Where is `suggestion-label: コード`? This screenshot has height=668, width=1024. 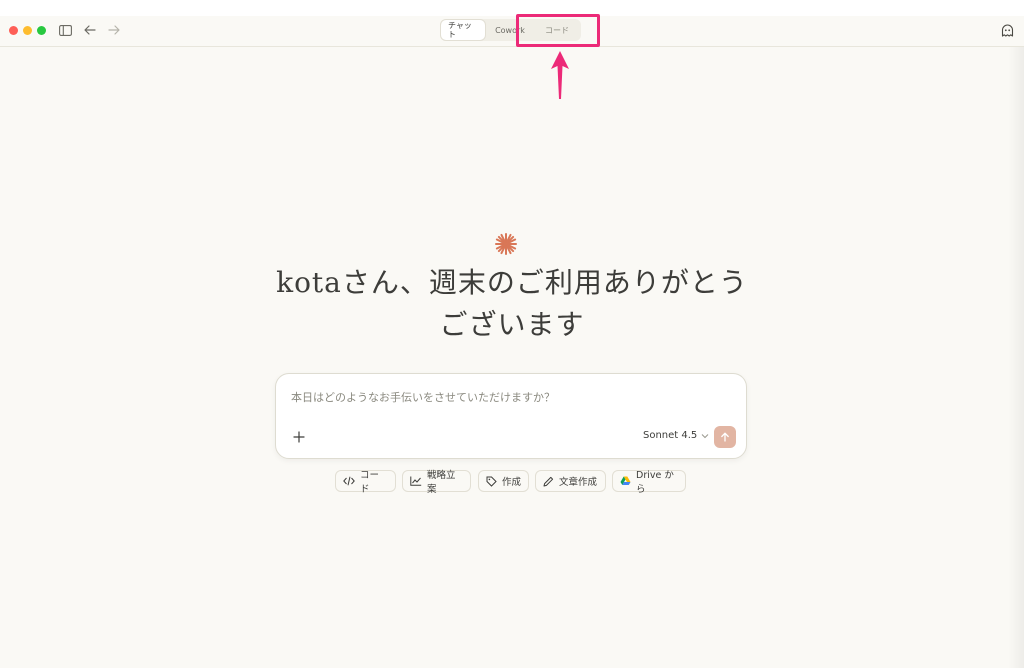
suggestion-label: コード is located at coordinates (370, 482).